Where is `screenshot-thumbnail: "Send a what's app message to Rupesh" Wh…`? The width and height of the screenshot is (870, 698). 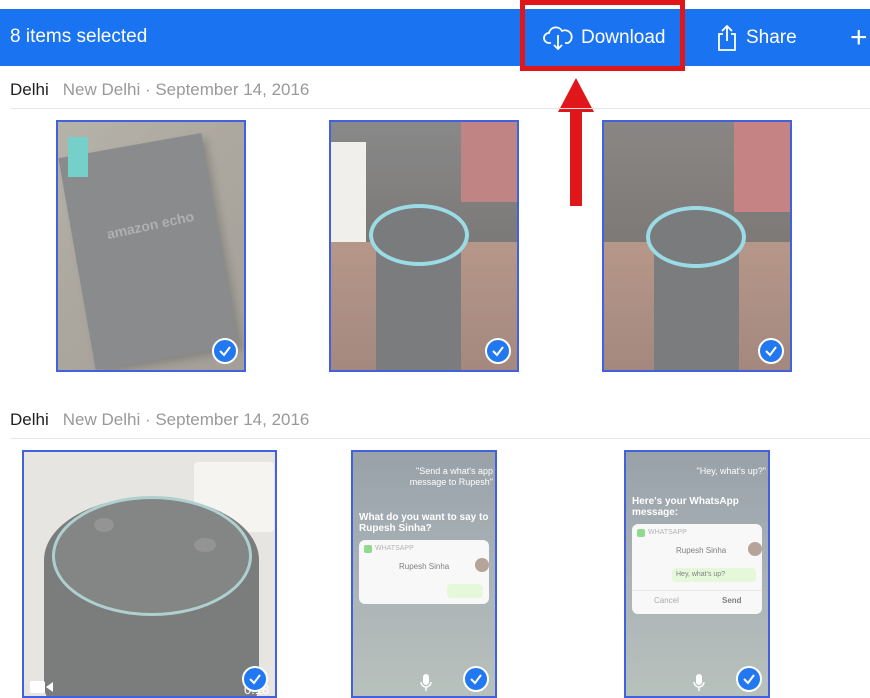
screenshot-thumbnail: "Send a what's app message to Rupesh" Wh… is located at coordinates (424, 574).